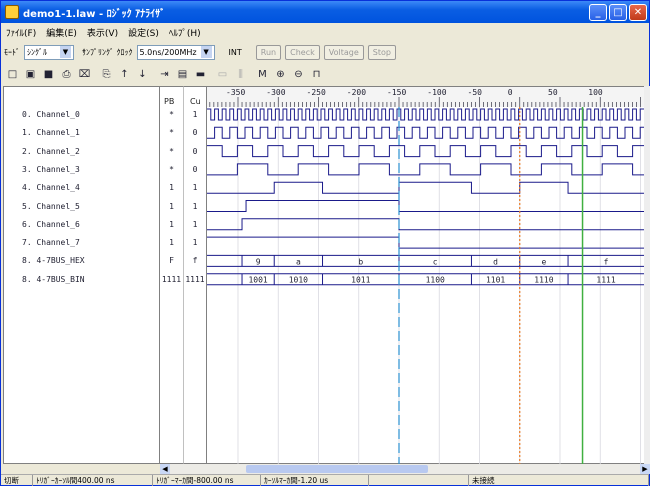  What do you see at coordinates (419, 480) in the screenshot?
I see `status-empty` at bounding box center [419, 480].